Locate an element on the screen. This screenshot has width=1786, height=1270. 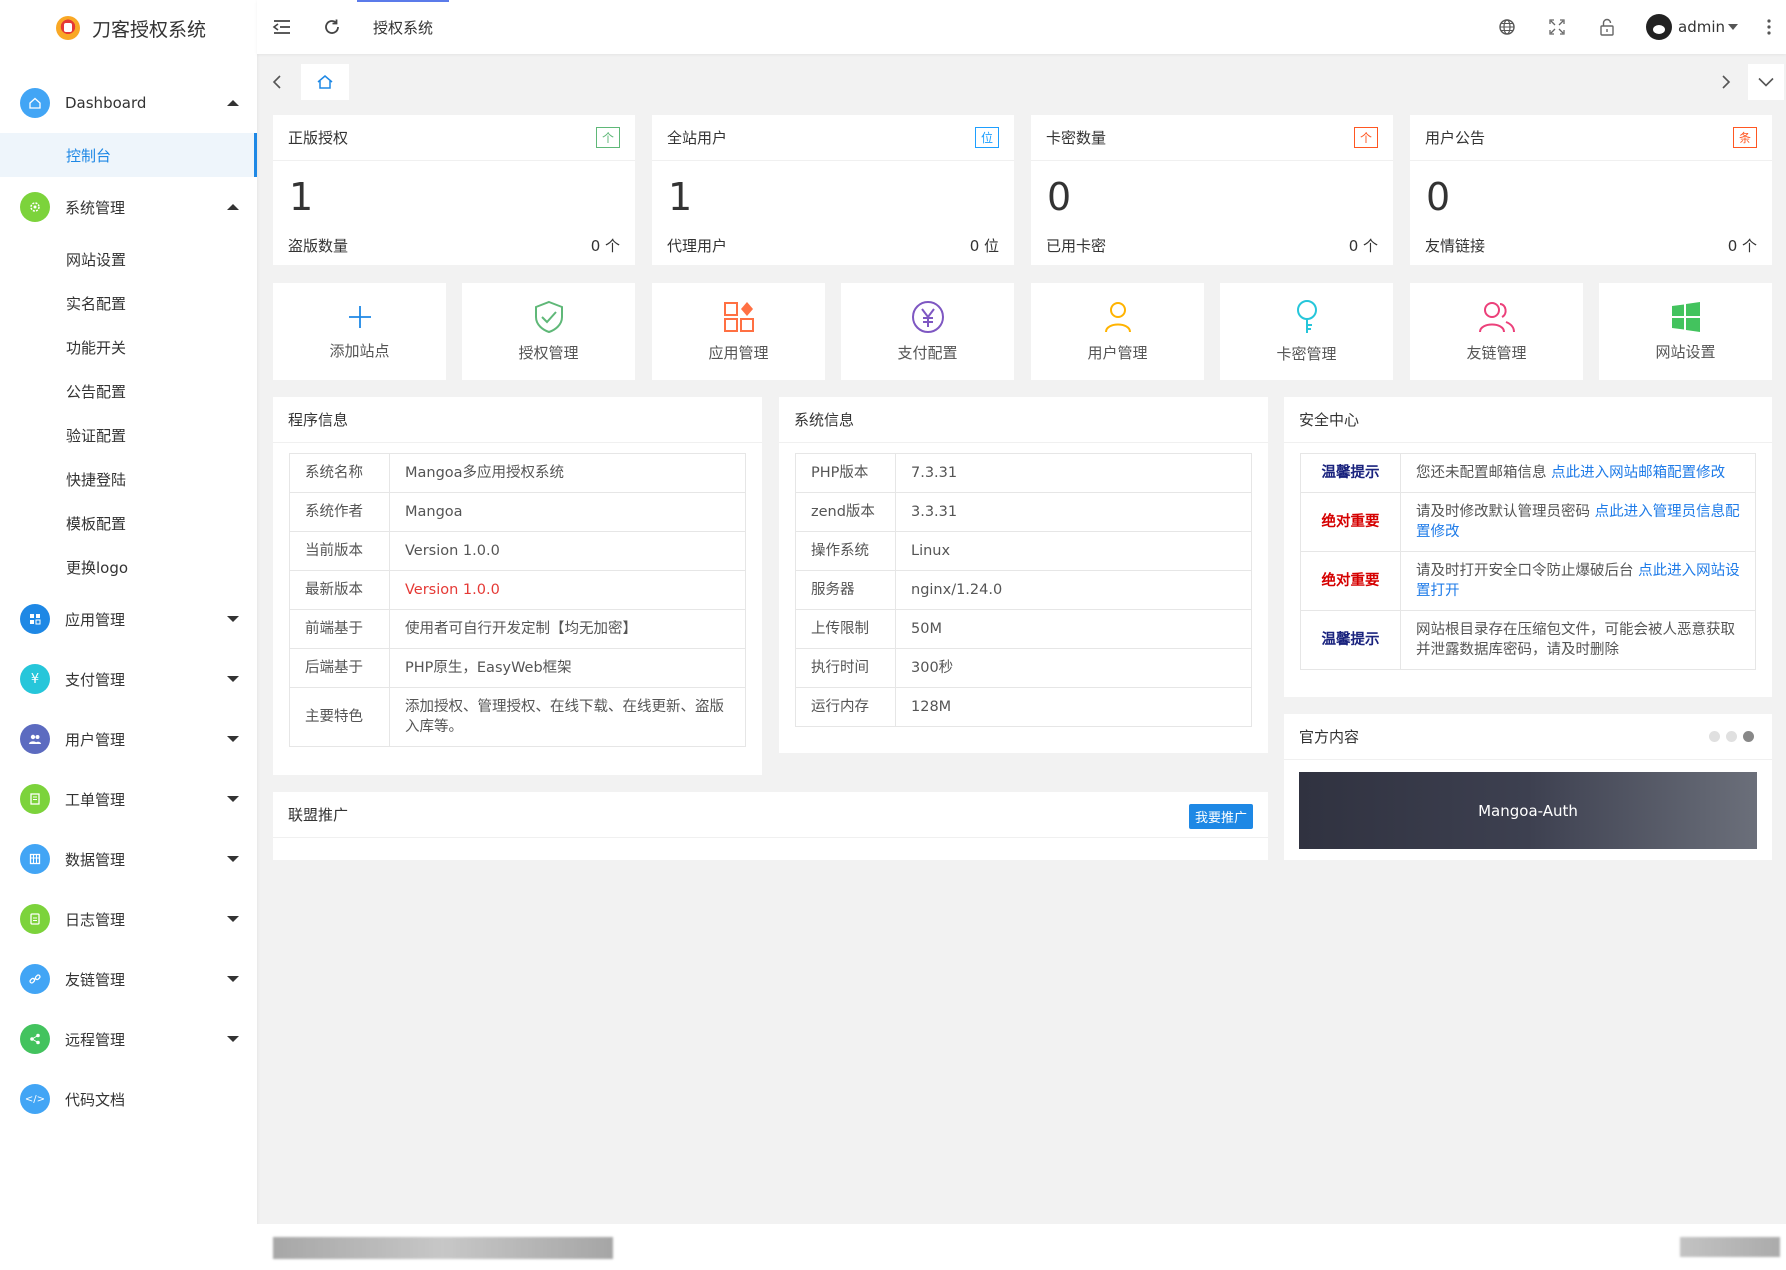
sidebar-item-payment: ¥ 支付管理 is located at coordinates (128, 679).